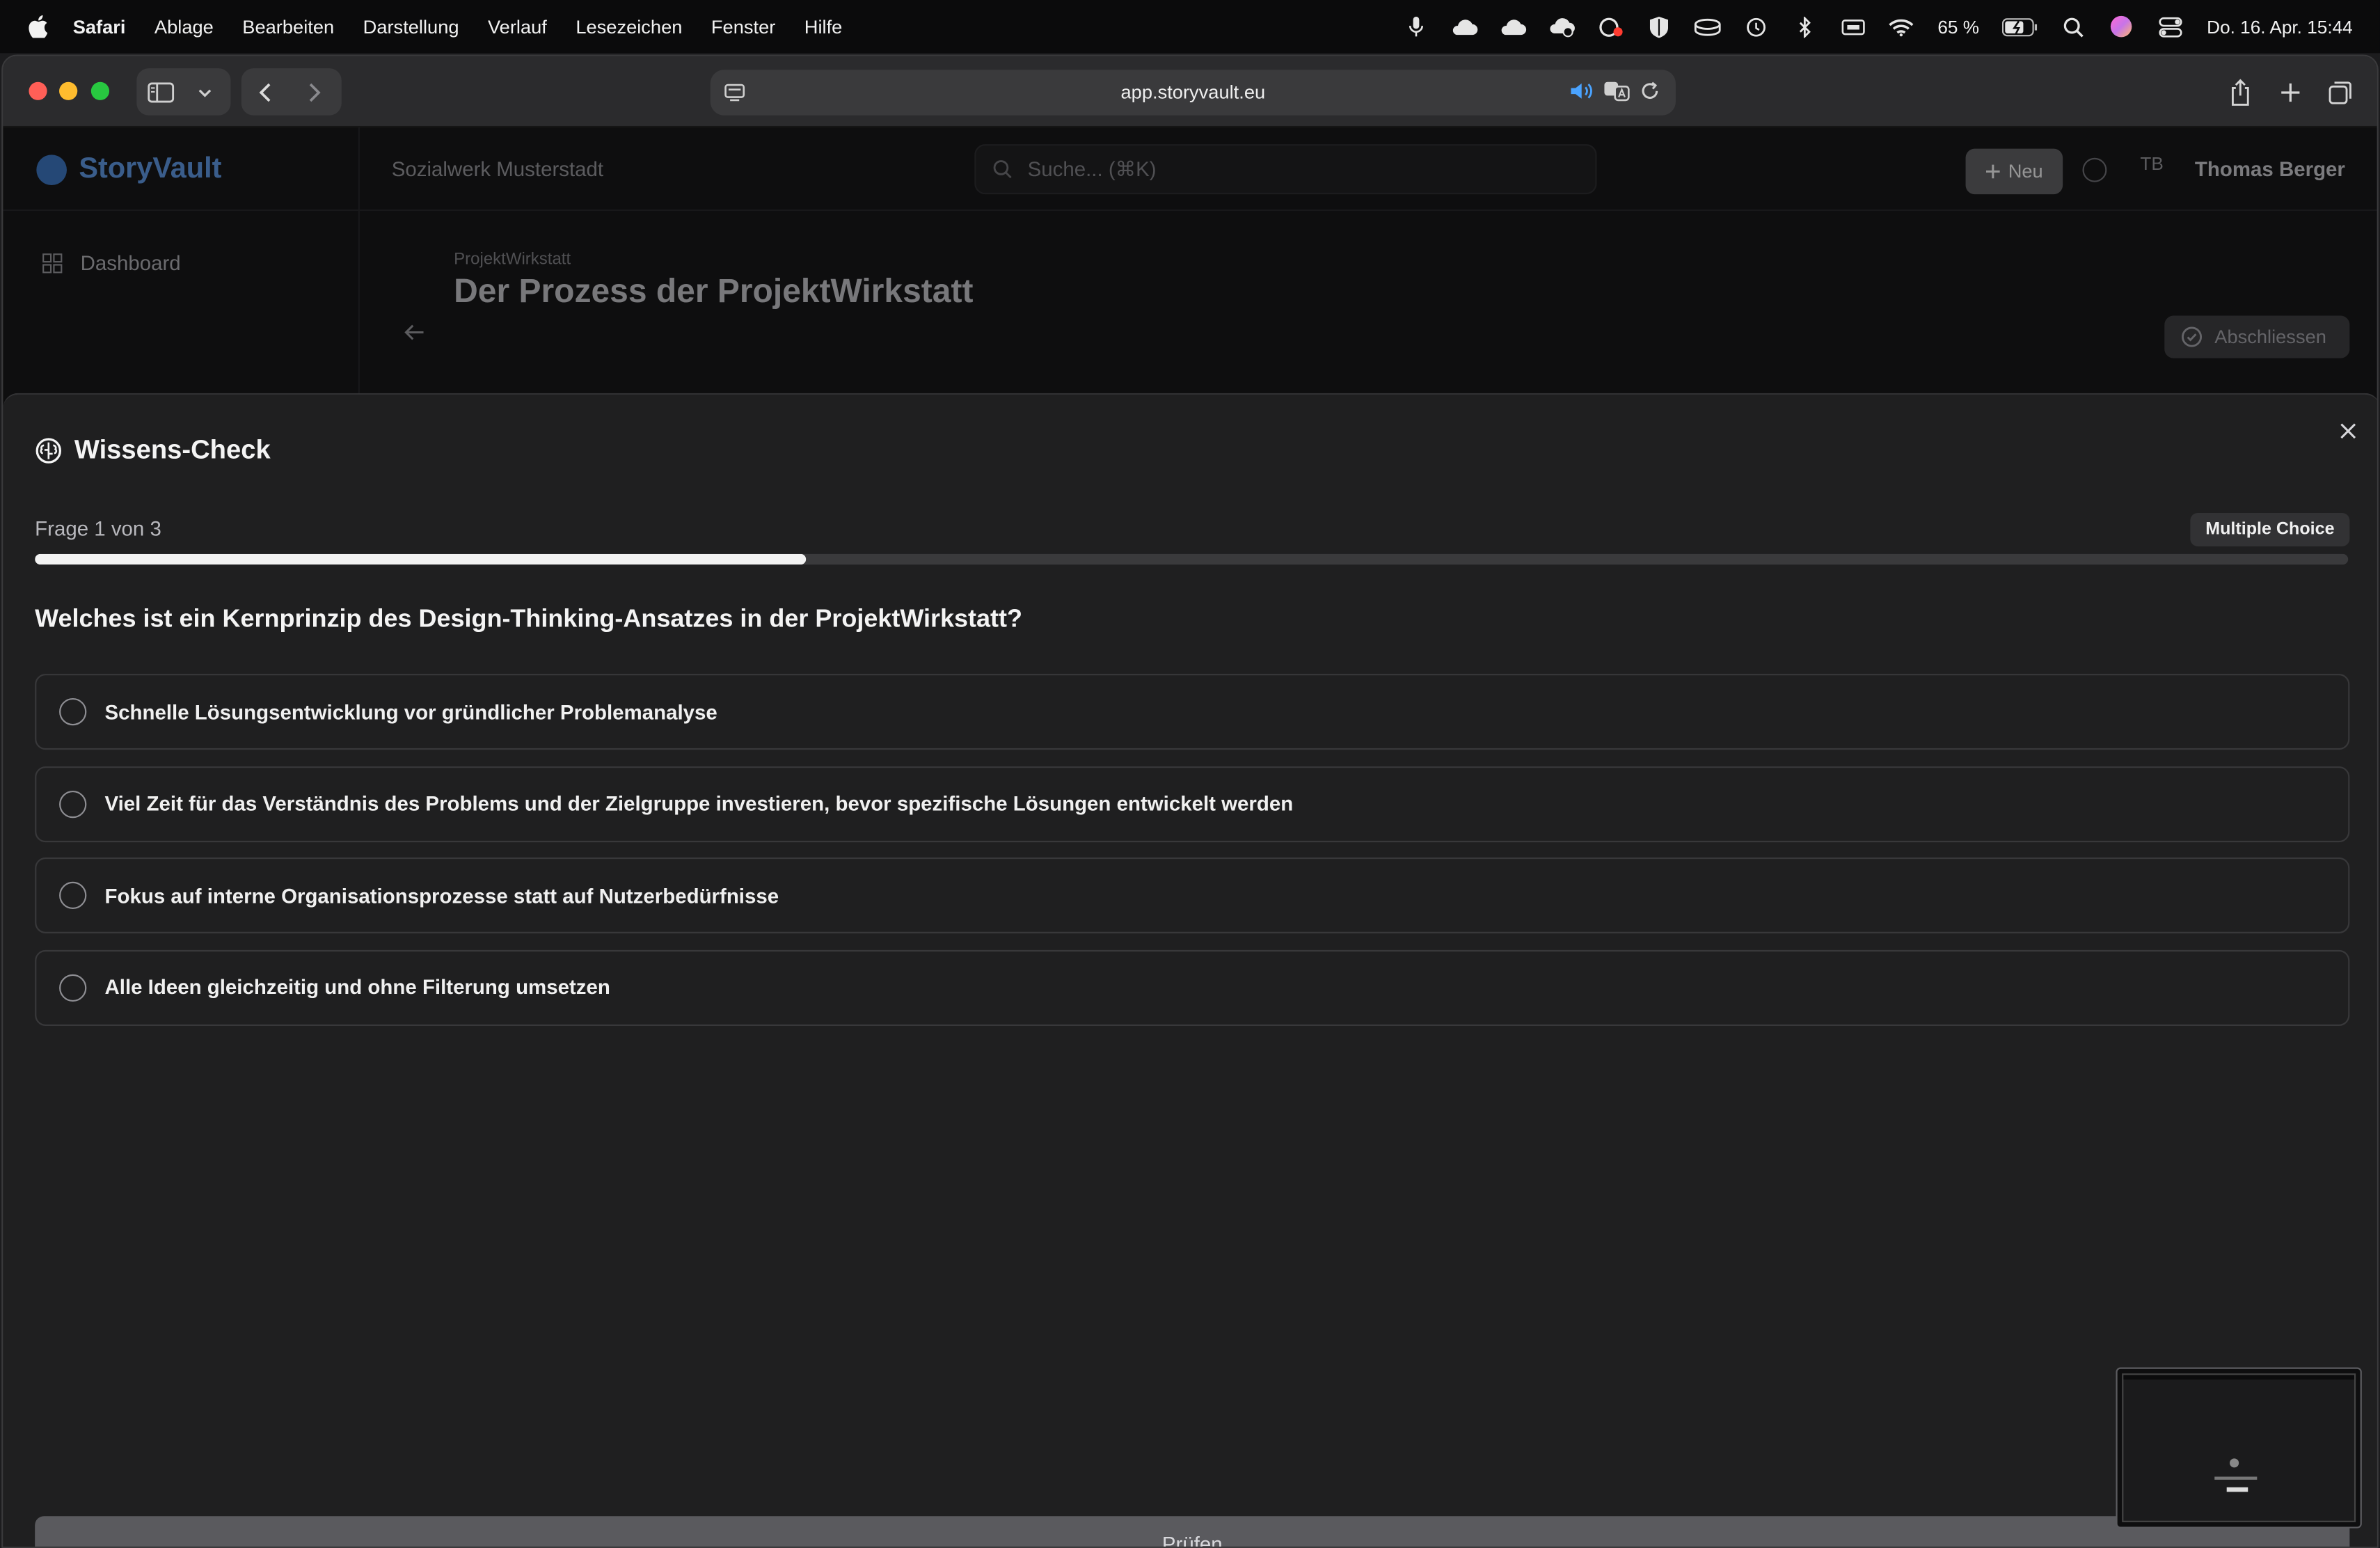 The height and width of the screenshot is (1548, 2380). Describe the element at coordinates (743, 27) in the screenshot. I see `menu-fenster: Fenster` at that location.